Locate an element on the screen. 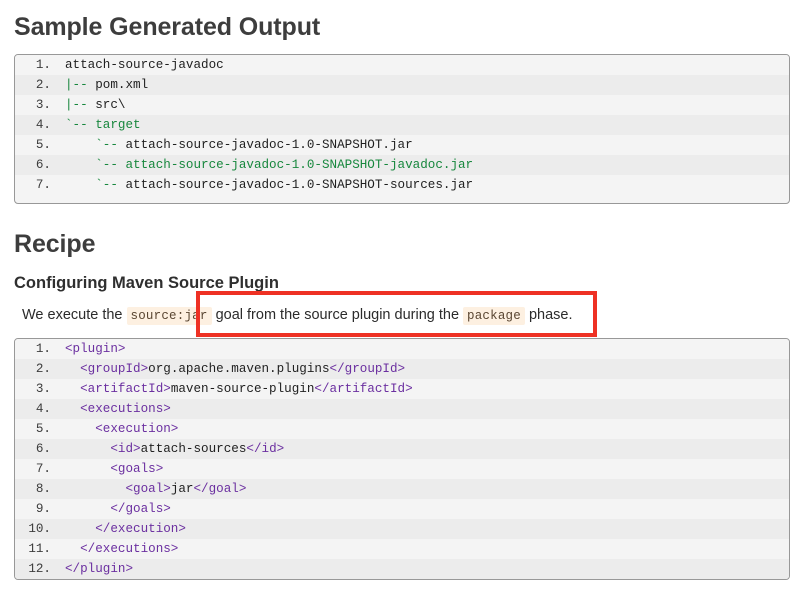 The width and height of the screenshot is (803, 594). code-line-text: attach-source-javadoc is located at coordinates (141, 65).